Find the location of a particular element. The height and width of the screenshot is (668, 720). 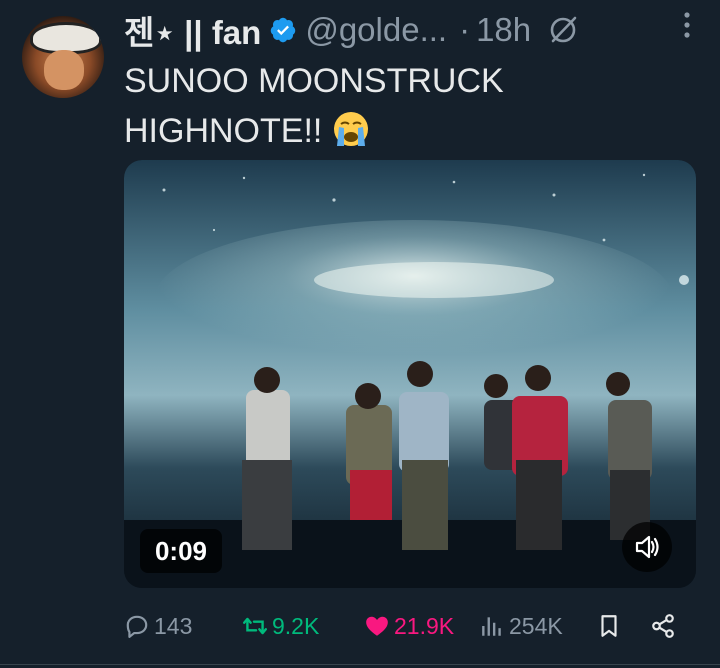

action-bar: 143 9.2K 21.9K 254K is located at coordinates (404, 626).